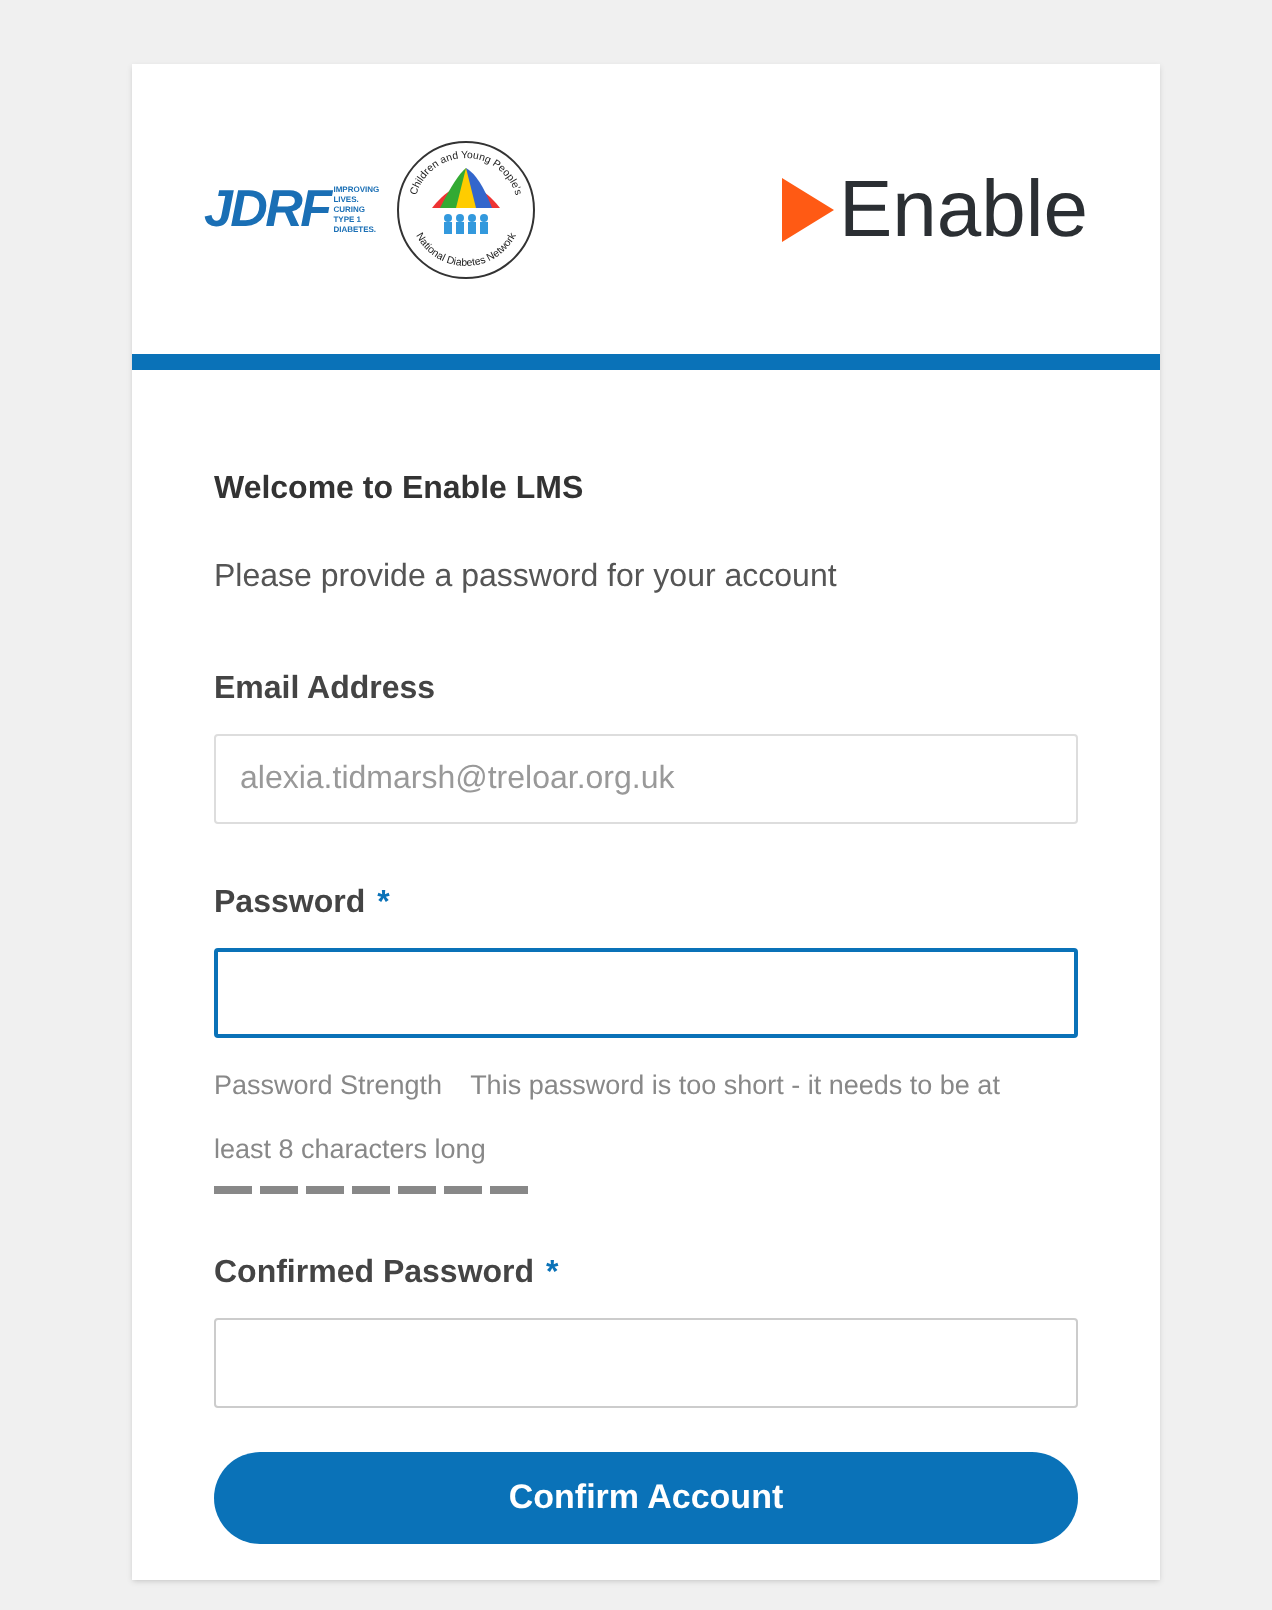  Describe the element at coordinates (935, 209) in the screenshot. I see `enable-logo: Enable` at that location.